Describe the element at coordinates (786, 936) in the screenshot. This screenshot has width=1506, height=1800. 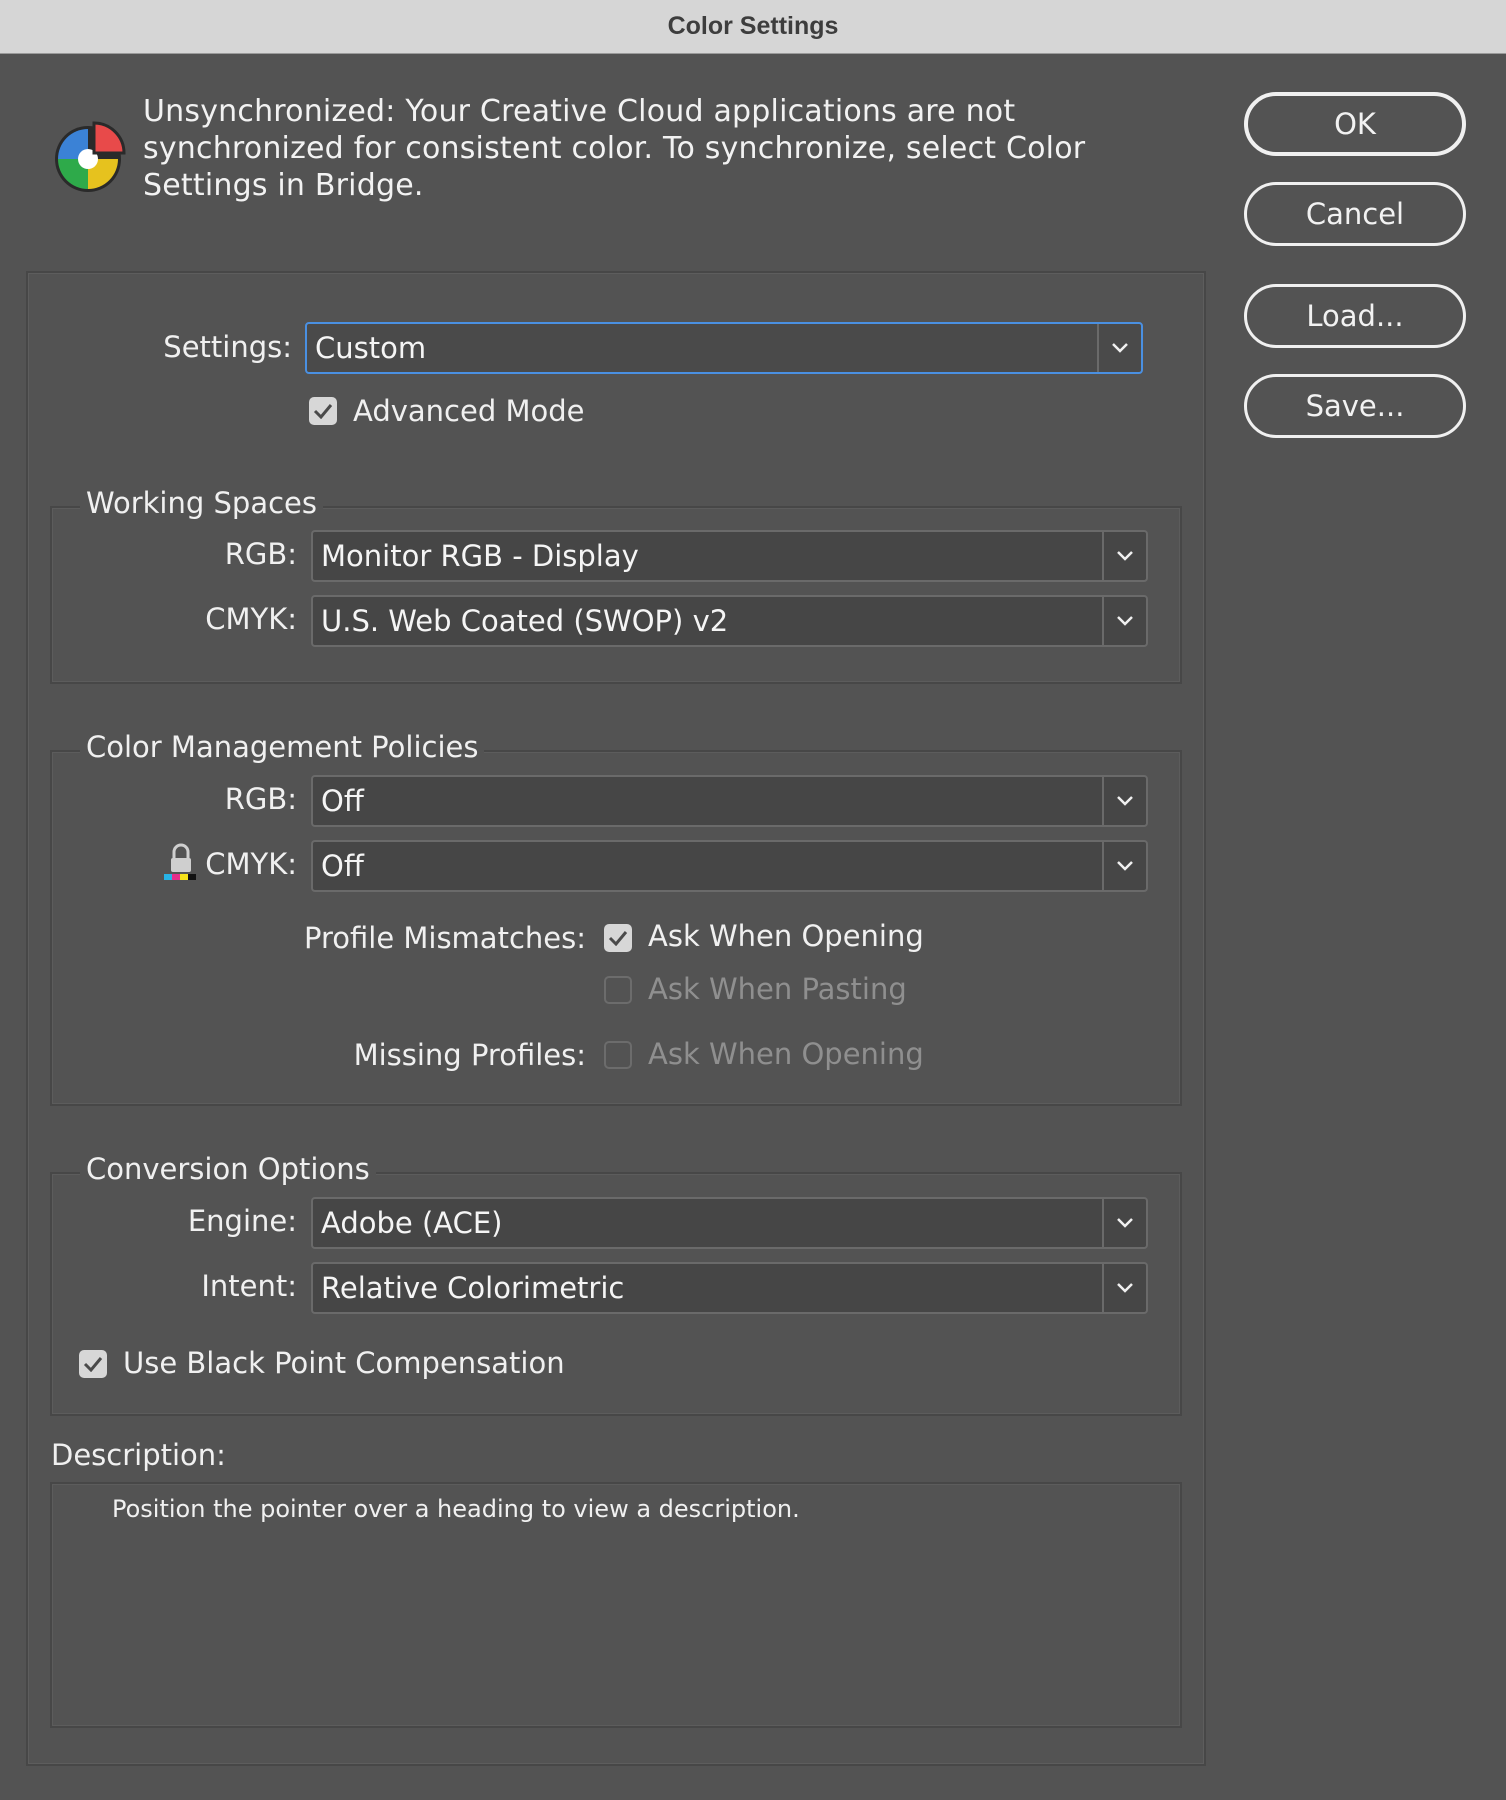
I see `mismatch-ask-opening-label: Ask When Opening` at that location.